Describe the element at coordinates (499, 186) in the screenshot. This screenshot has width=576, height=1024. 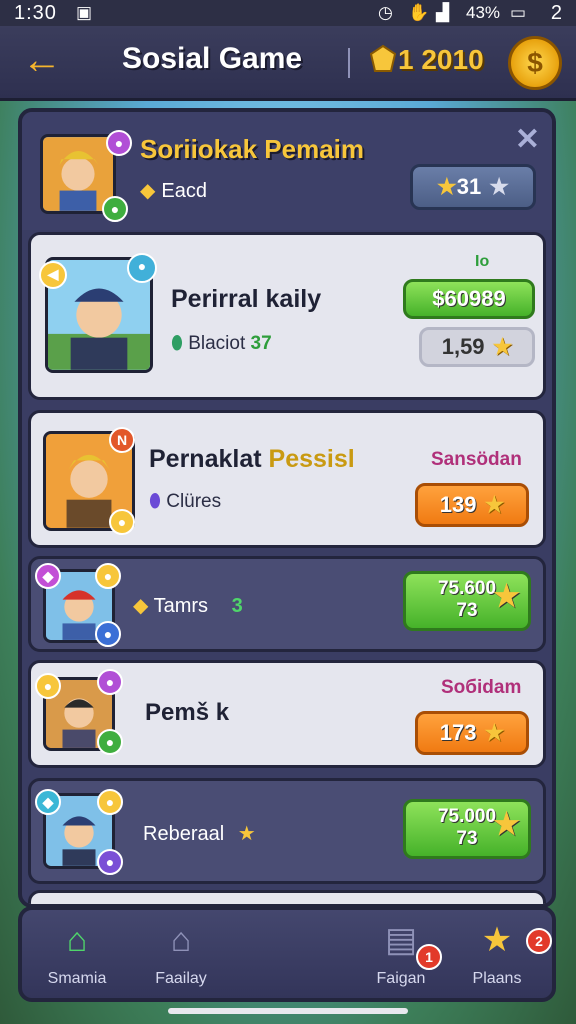
I see `star-outline-icon: ★` at that location.